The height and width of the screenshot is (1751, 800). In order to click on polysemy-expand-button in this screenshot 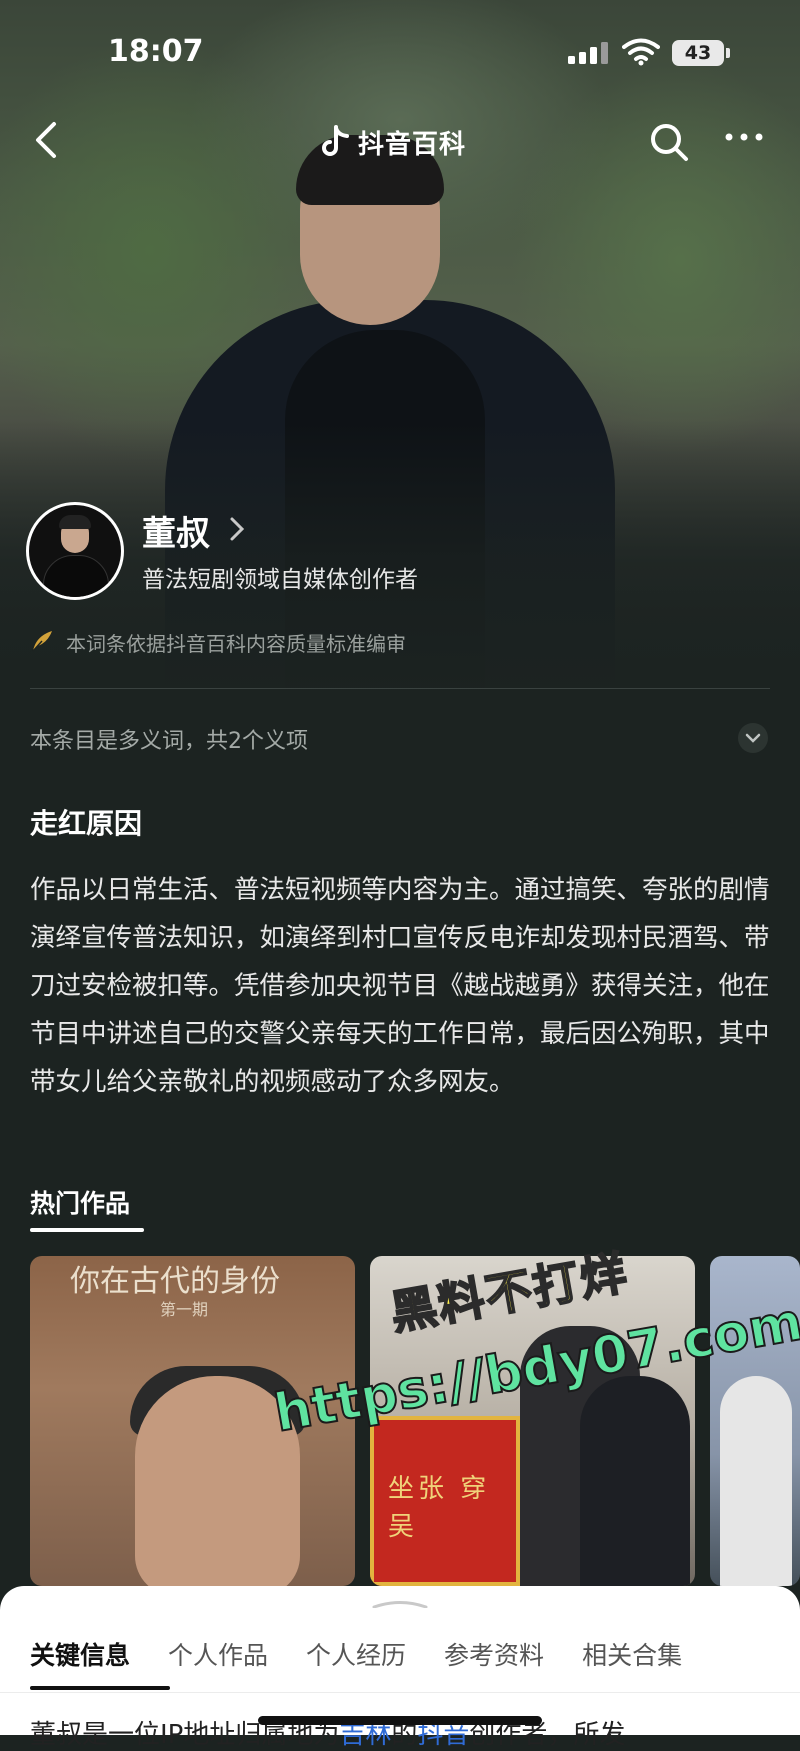, I will do `click(753, 738)`.